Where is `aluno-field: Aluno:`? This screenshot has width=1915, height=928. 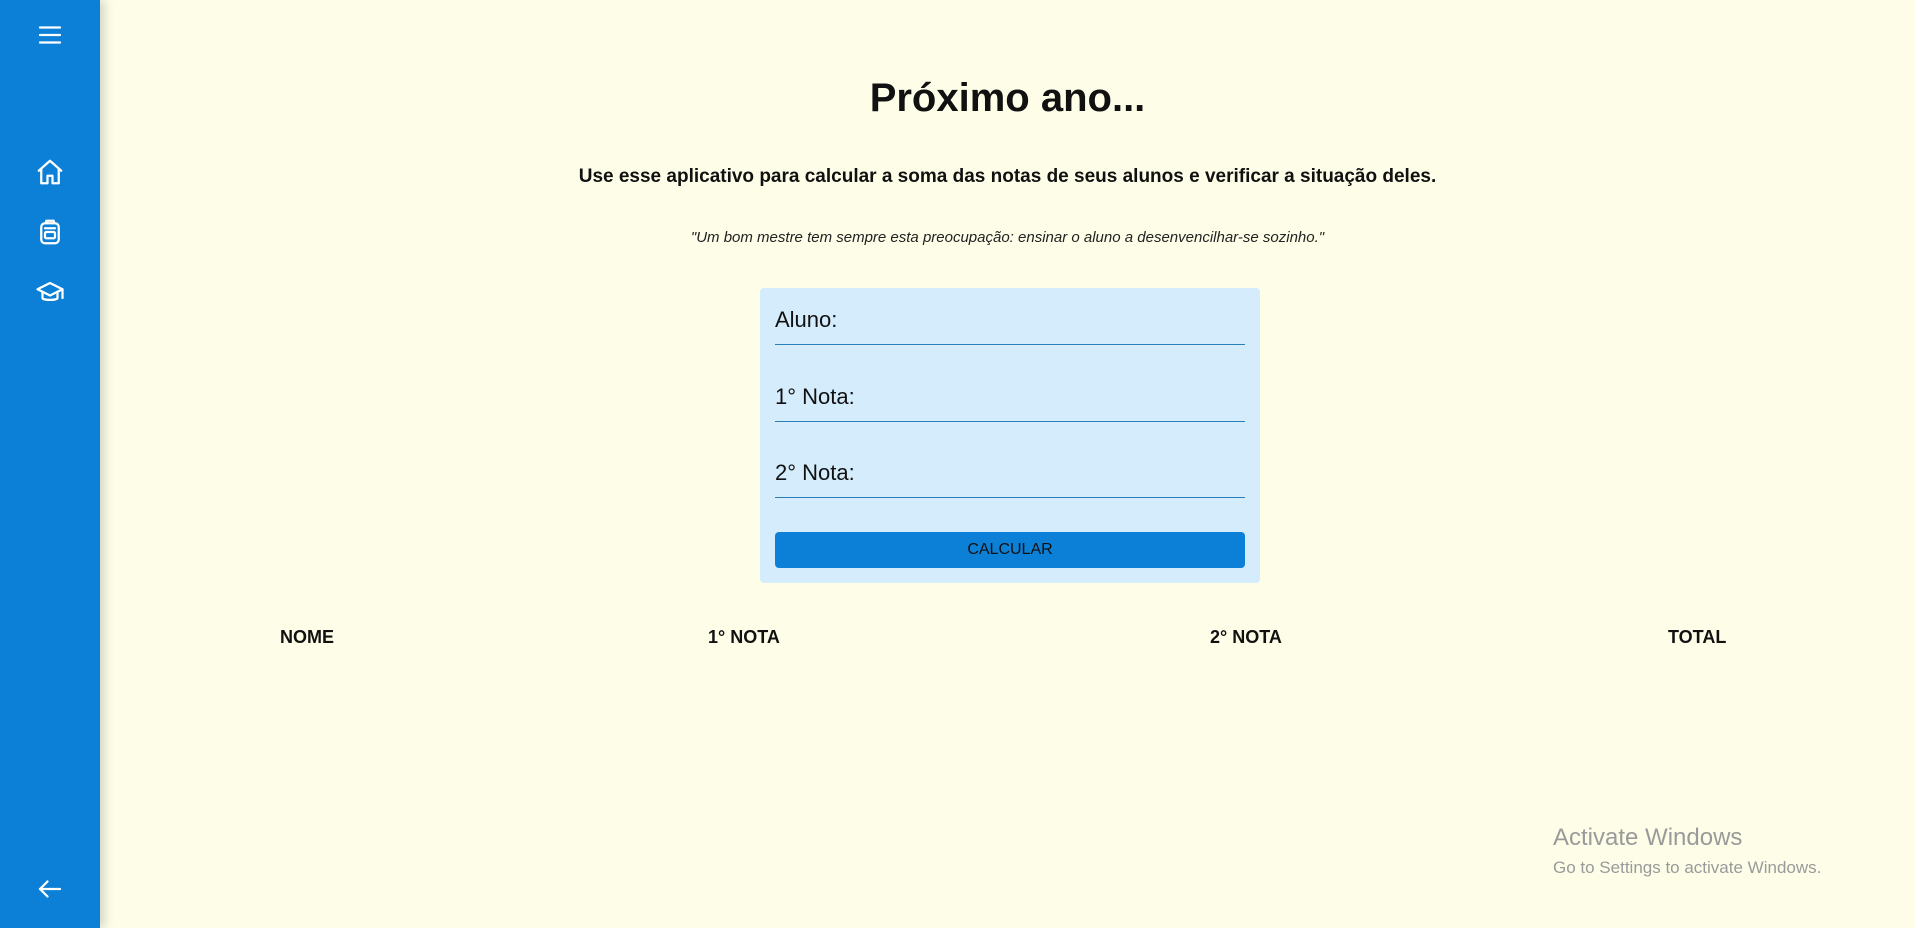
aluno-field: Aluno: is located at coordinates (1010, 320).